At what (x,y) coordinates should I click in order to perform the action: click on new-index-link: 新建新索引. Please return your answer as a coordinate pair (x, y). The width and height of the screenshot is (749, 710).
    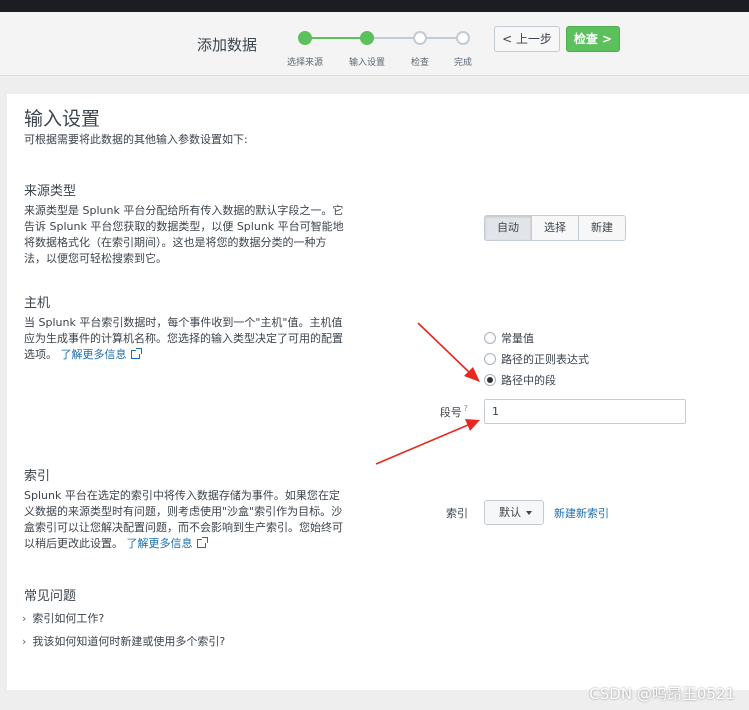
    Looking at the image, I should click on (581, 513).